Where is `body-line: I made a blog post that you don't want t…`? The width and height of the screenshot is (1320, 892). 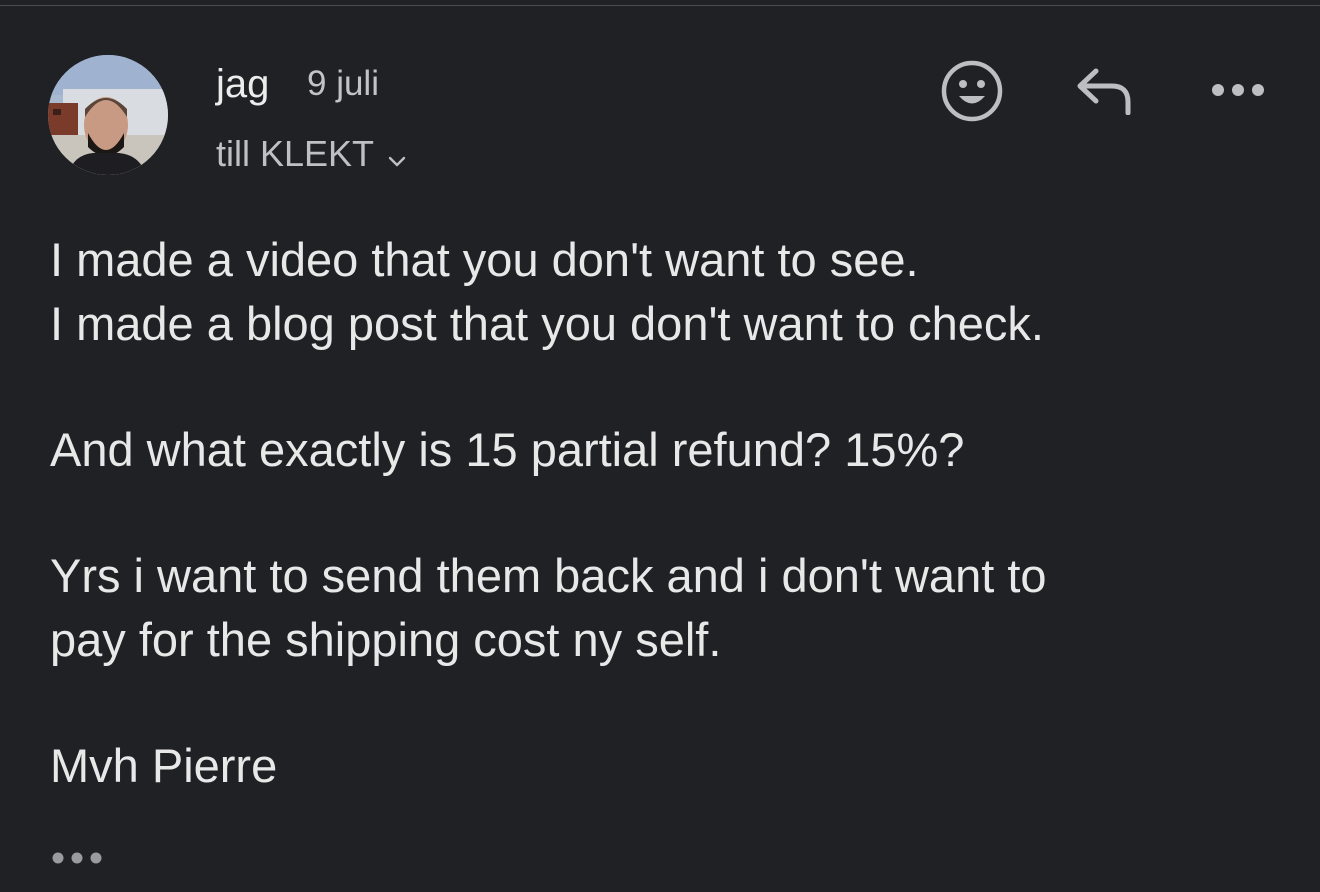
body-line: I made a blog post that you don't want t… is located at coordinates (547, 323).